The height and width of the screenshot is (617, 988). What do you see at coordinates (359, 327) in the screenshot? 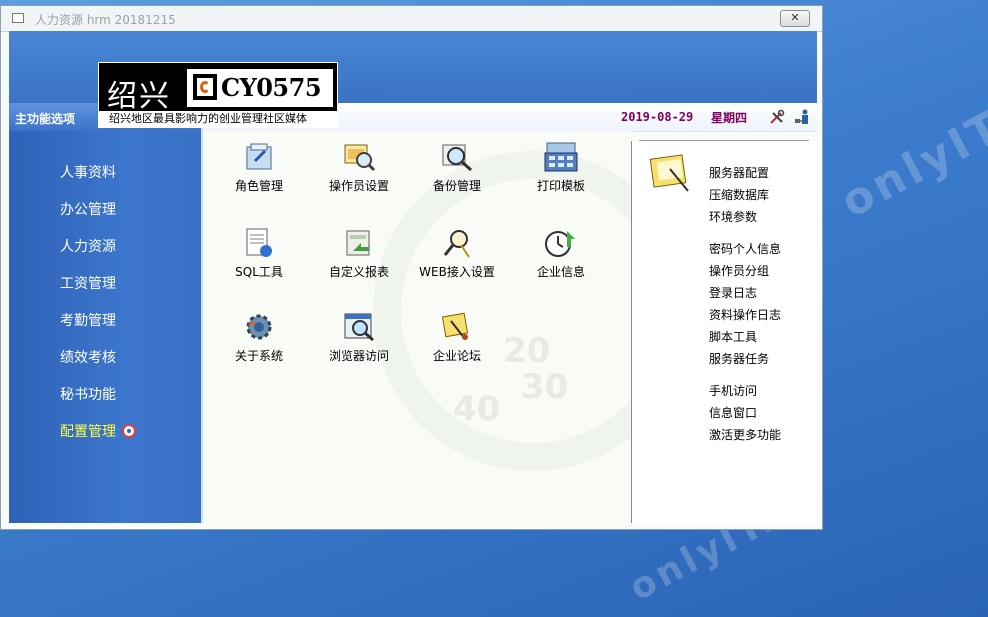
I see `browser-icon` at bounding box center [359, 327].